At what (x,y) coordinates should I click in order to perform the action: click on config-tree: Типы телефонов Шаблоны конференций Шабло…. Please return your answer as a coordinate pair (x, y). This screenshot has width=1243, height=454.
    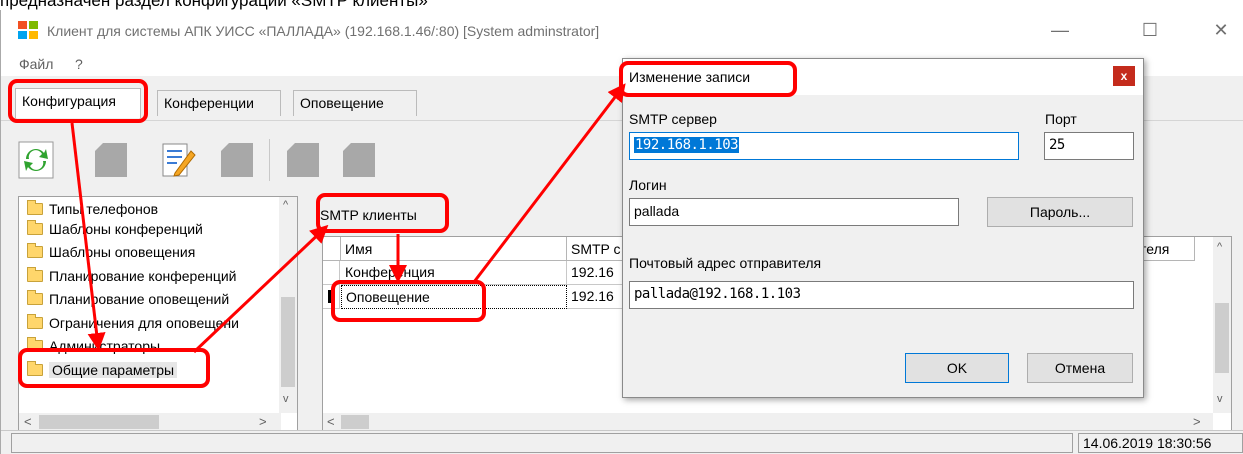
    Looking at the image, I should click on (158, 314).